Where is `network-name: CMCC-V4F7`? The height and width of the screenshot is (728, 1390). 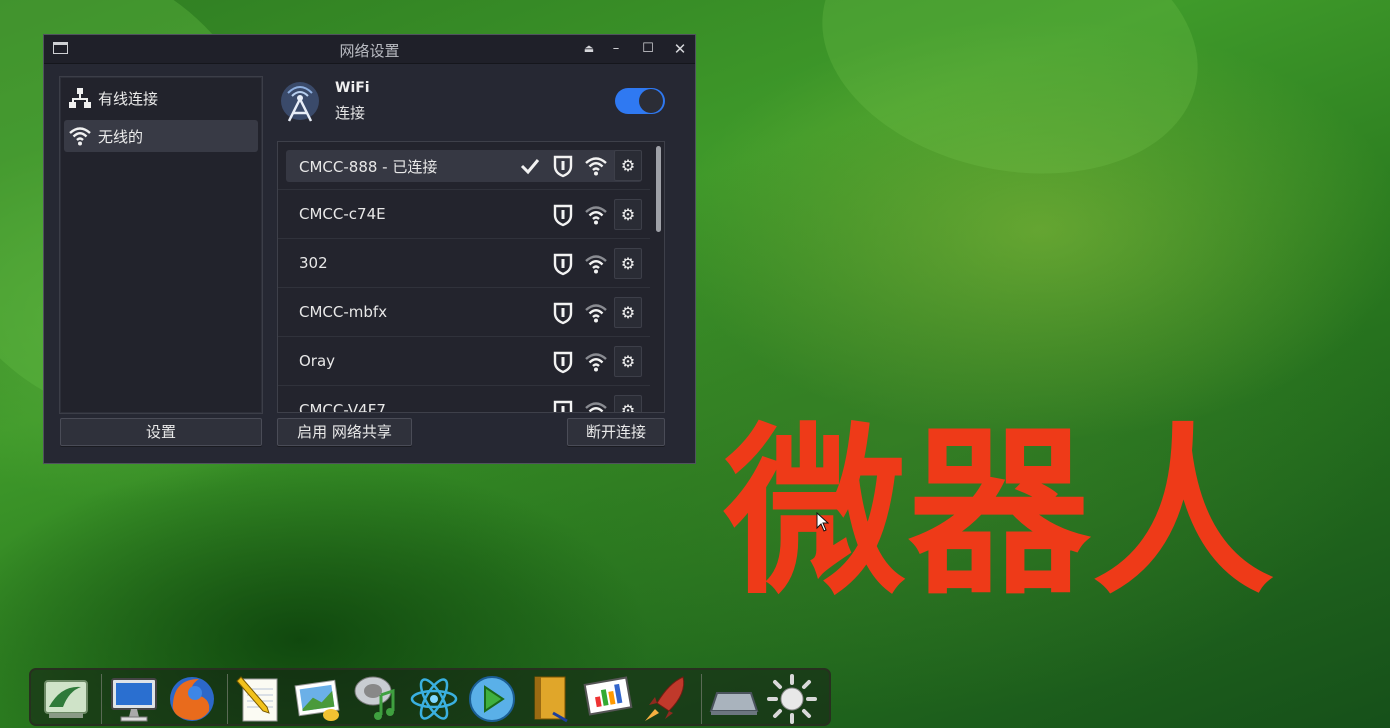 network-name: CMCC-V4F7 is located at coordinates (342, 407).